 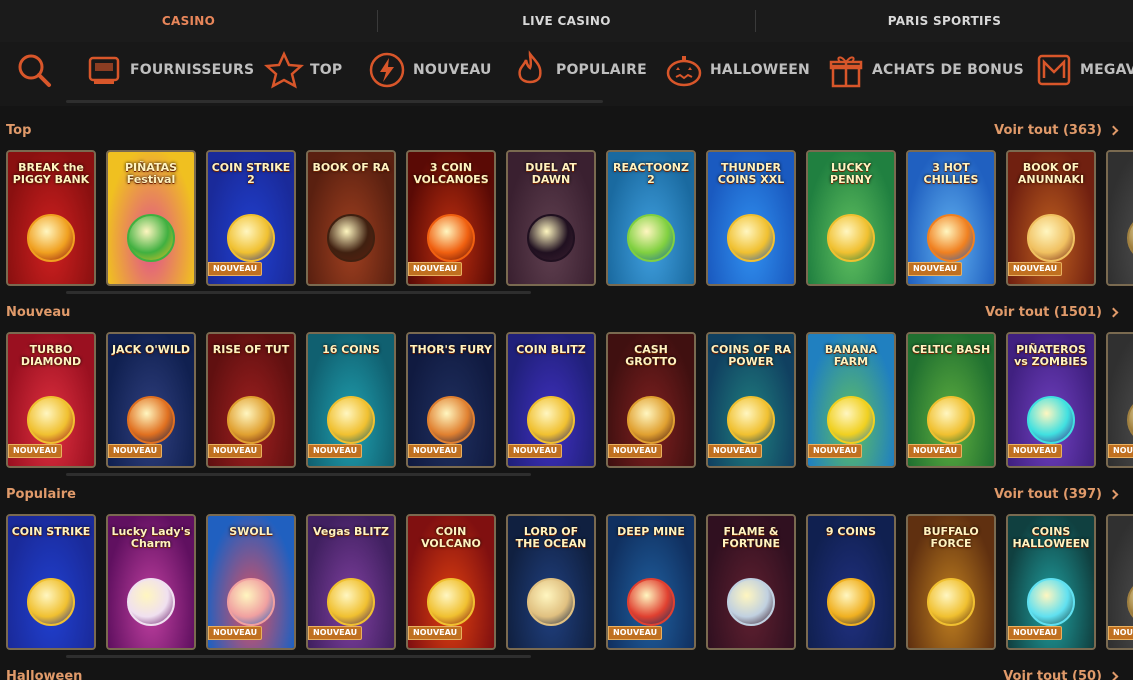 What do you see at coordinates (1052, 312) in the screenshot?
I see `see-all-link: Voir tout (1501)` at bounding box center [1052, 312].